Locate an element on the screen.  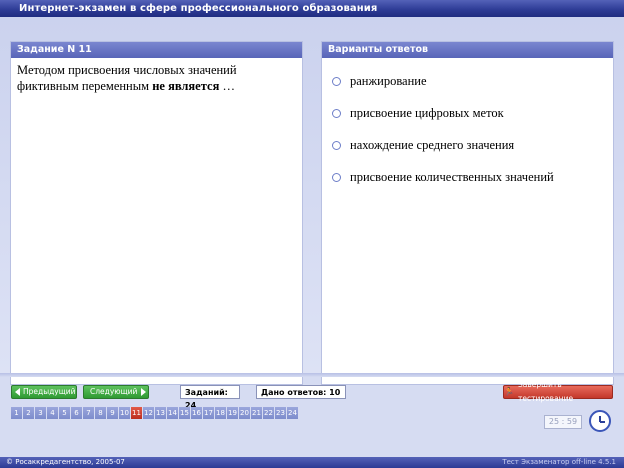
question-number-1: 1 is located at coordinates (16, 413).